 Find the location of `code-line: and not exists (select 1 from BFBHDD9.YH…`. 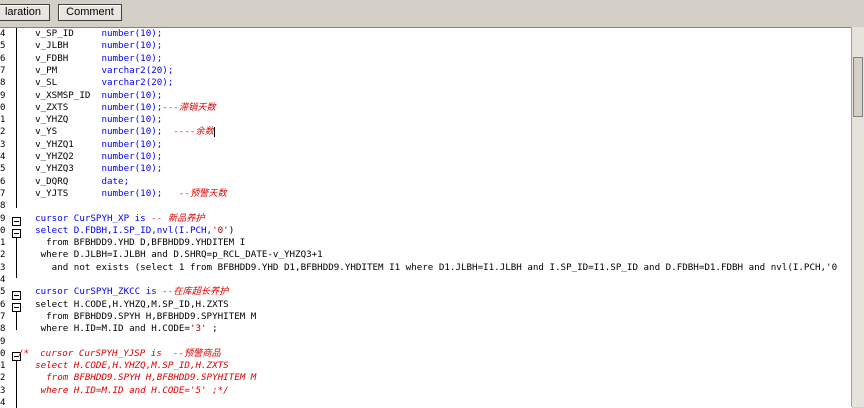

code-line: and not exists (select 1 from BFBHDD9.YH… is located at coordinates (431, 267).